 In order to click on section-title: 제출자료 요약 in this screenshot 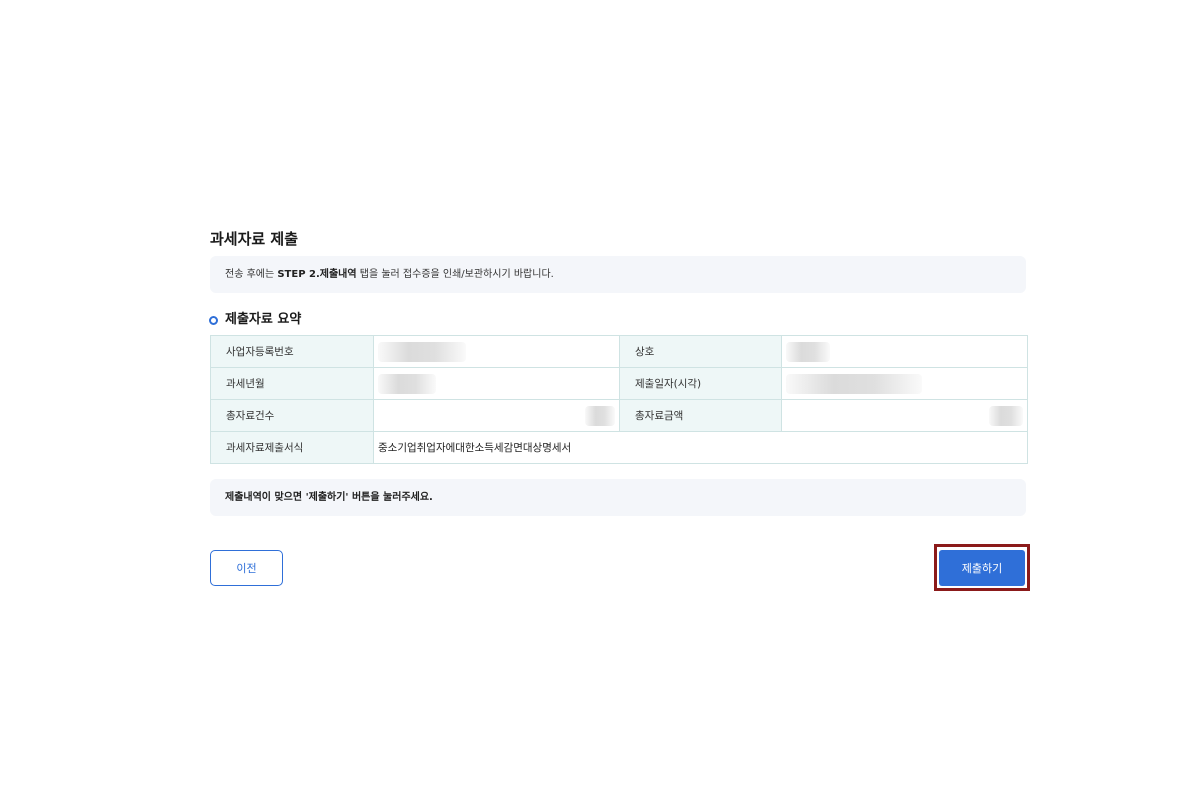, I will do `click(617, 320)`.